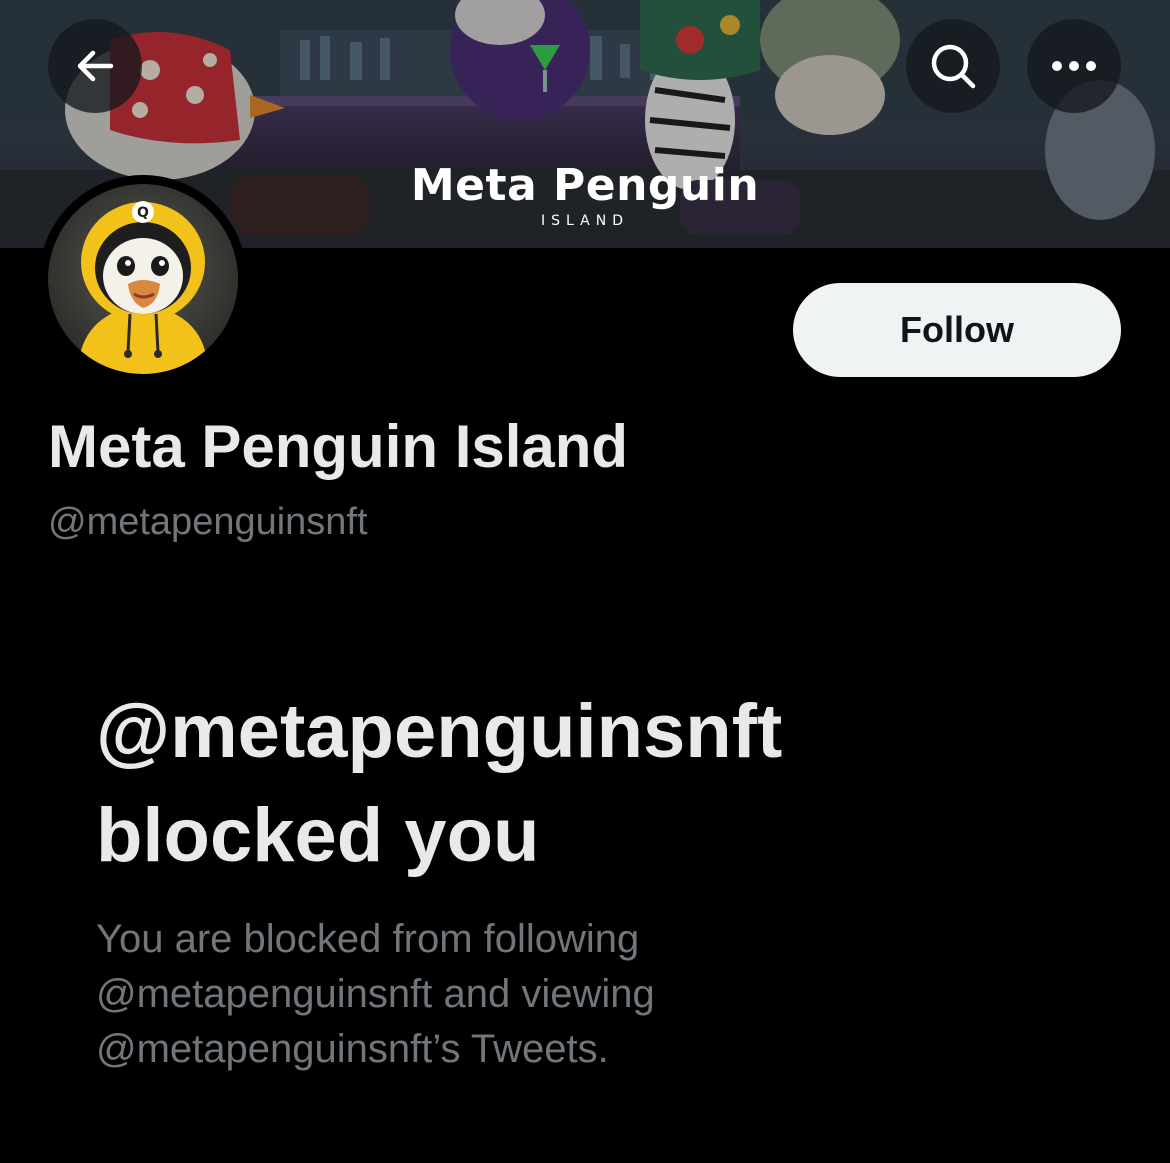  I want to click on search-button, so click(953, 66).